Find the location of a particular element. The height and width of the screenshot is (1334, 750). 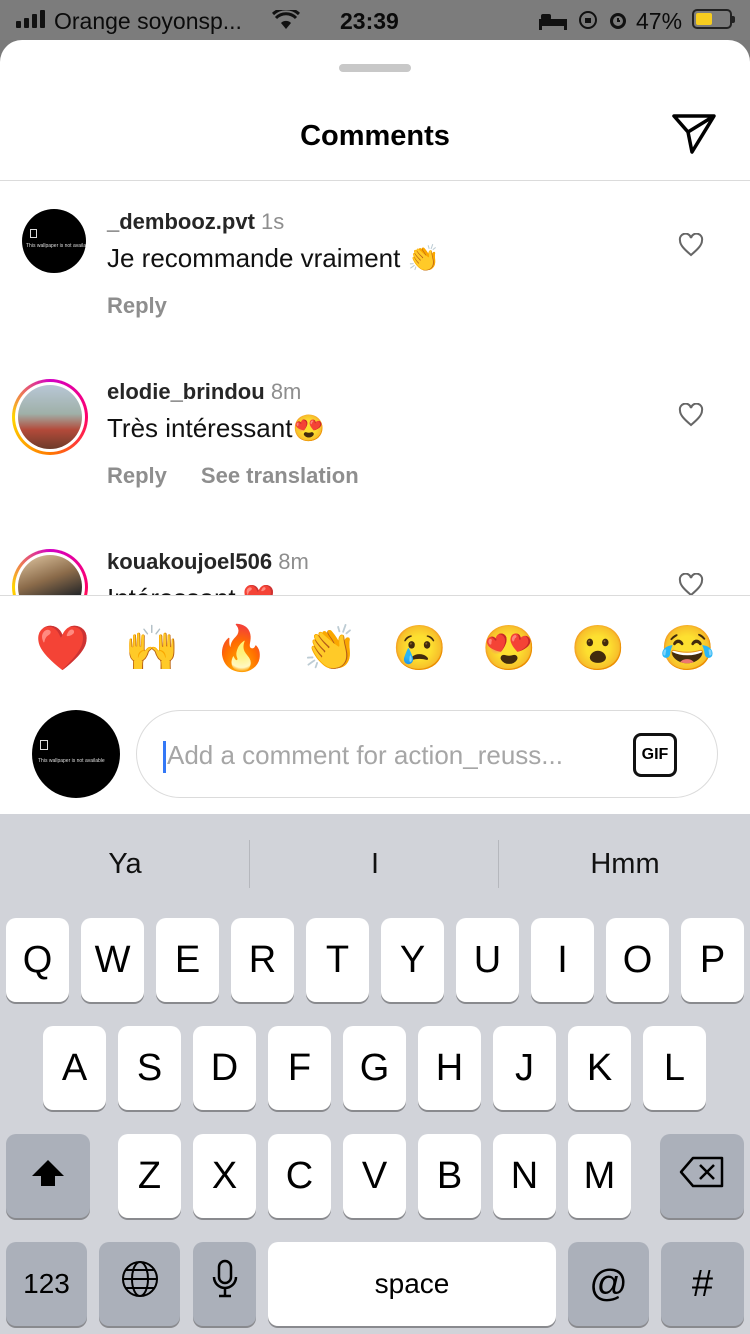

comment-author: _dembooz.pvt 1s is located at coordinates (195, 222).